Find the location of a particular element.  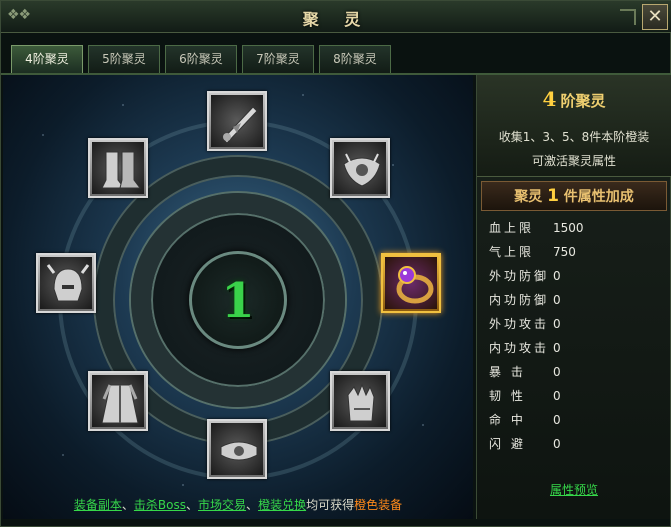

attribute-name: 内功防御 is located at coordinates (519, 300).